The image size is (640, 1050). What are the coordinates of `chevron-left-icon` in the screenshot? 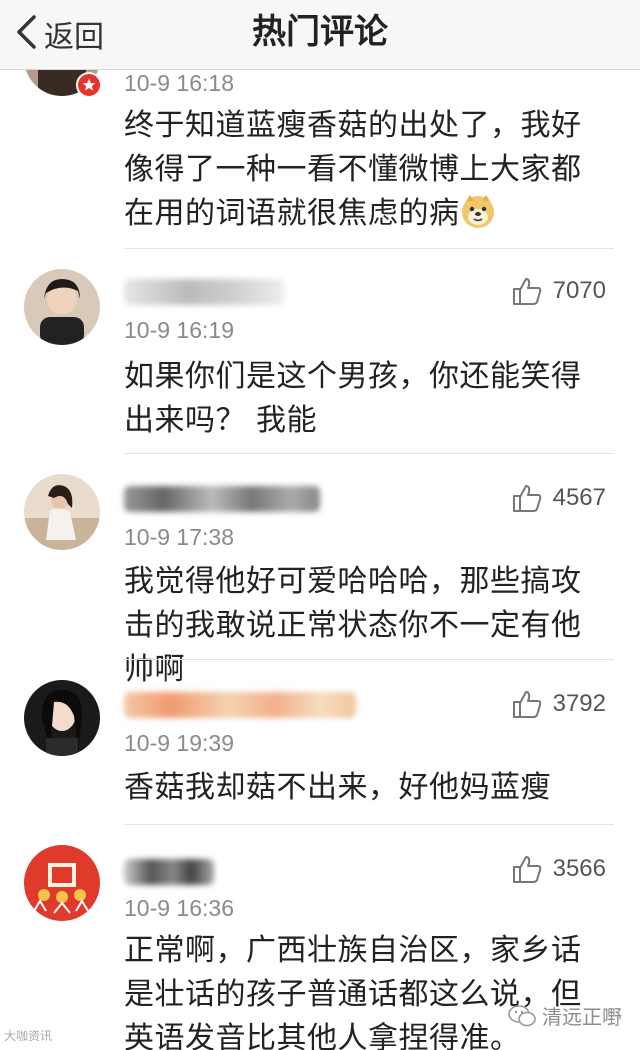 It's located at (27, 34).